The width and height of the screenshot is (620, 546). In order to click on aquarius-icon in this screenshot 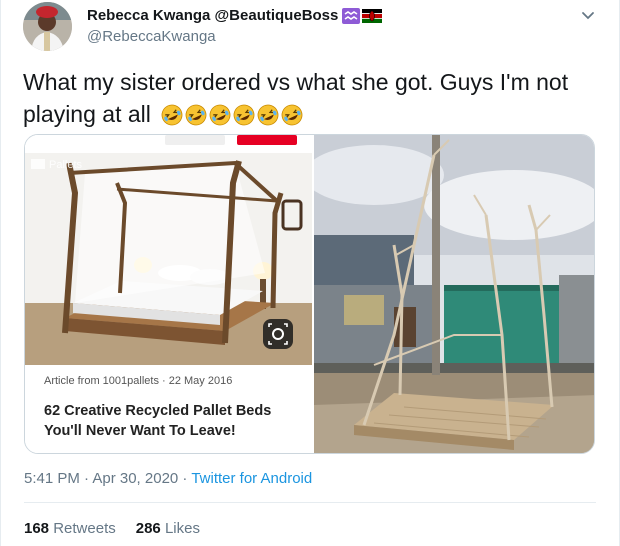, I will do `click(351, 15)`.